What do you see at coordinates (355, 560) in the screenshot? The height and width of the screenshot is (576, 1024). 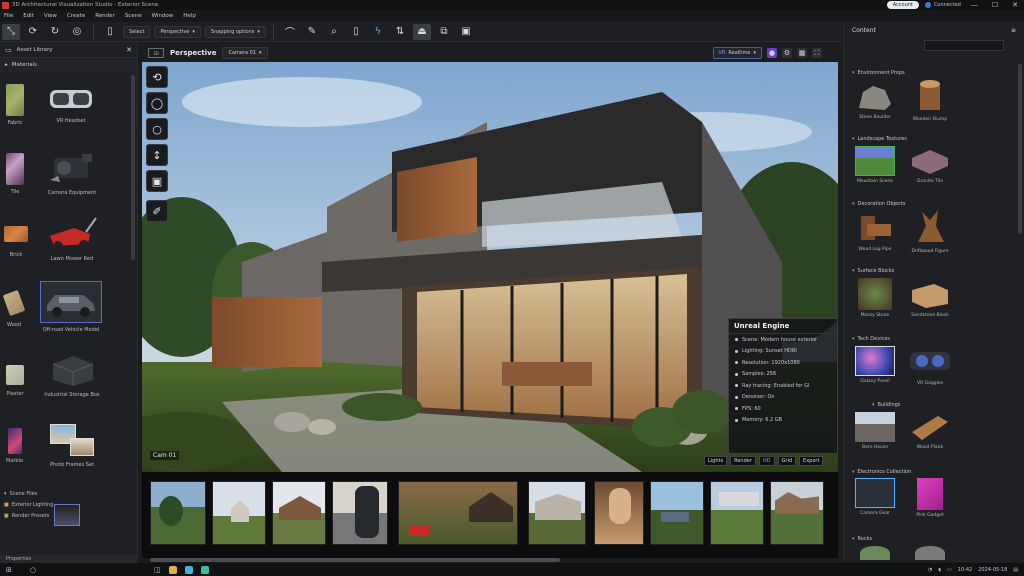 I see `filmstrip-scrollbar` at bounding box center [355, 560].